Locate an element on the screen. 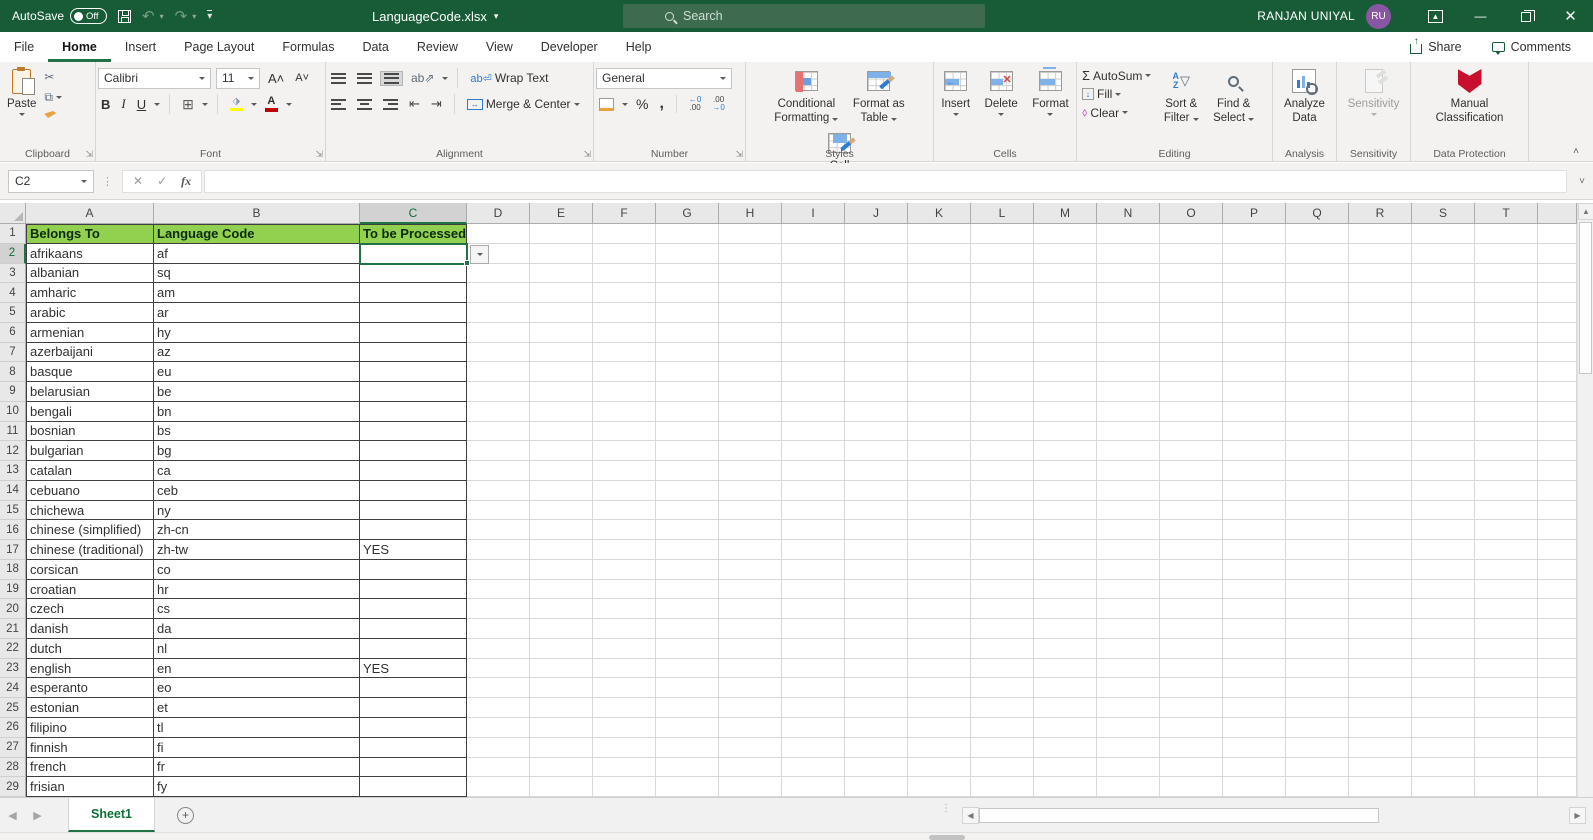  add-sheet-button: + is located at coordinates (185, 815).